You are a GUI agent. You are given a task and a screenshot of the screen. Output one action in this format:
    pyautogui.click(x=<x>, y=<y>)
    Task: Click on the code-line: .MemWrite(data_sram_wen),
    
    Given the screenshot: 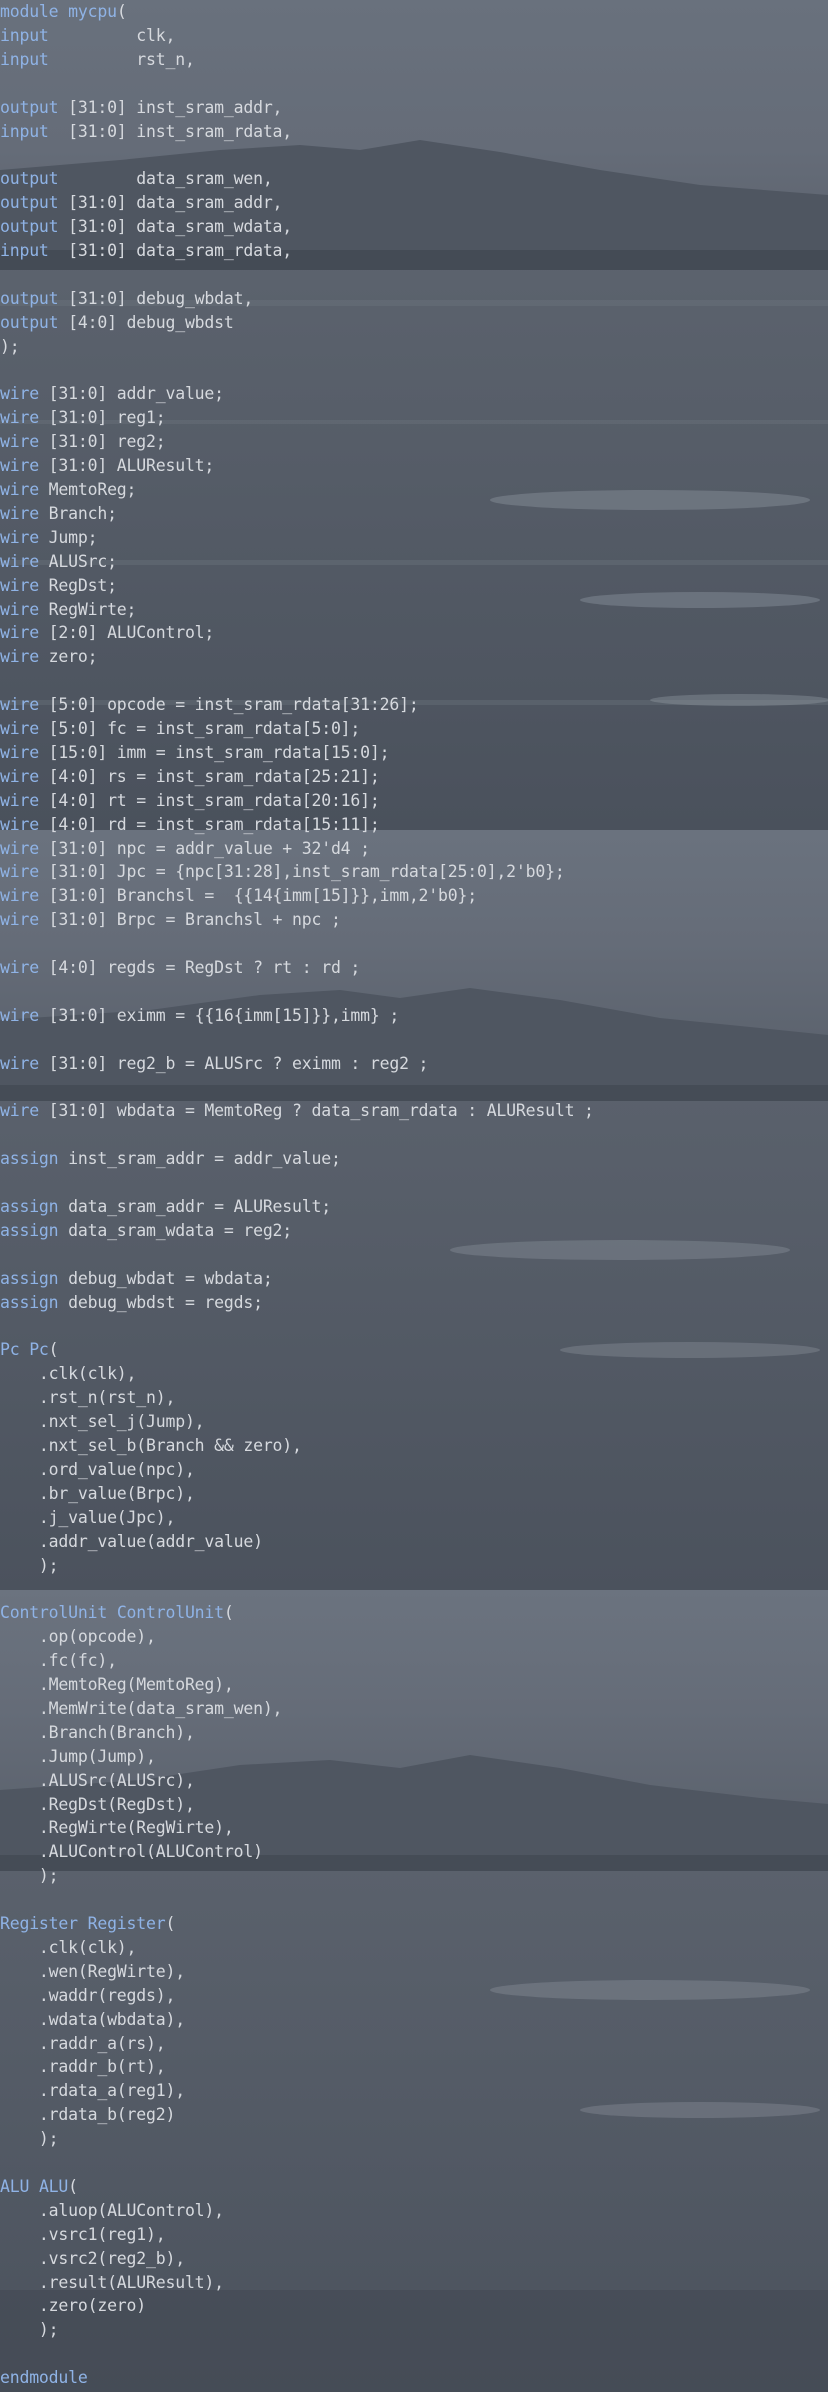 What is the action you would take?
    pyautogui.click(x=141, y=1709)
    